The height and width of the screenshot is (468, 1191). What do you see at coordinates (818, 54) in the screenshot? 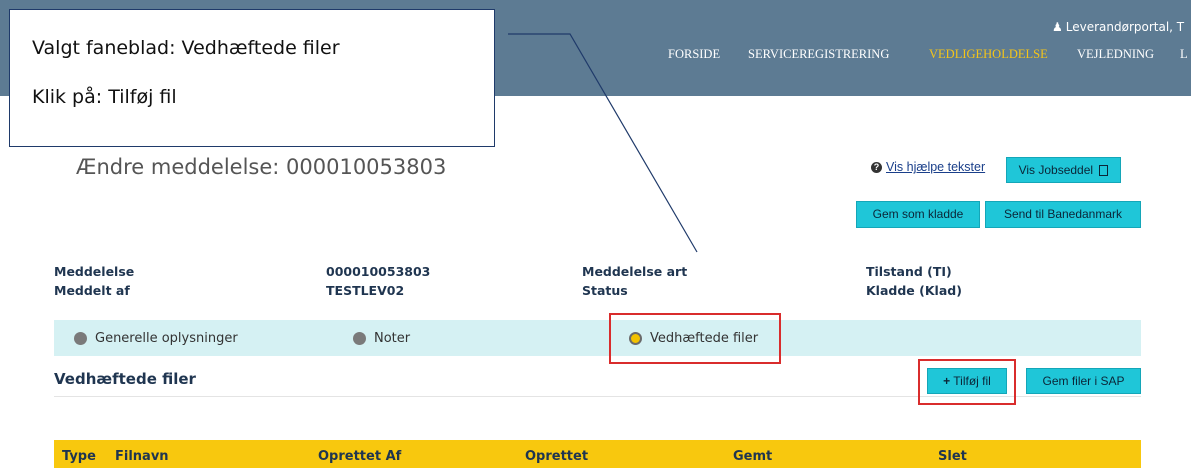
I see `nav-serviceregistrering: SERVICEREGISTRERING` at bounding box center [818, 54].